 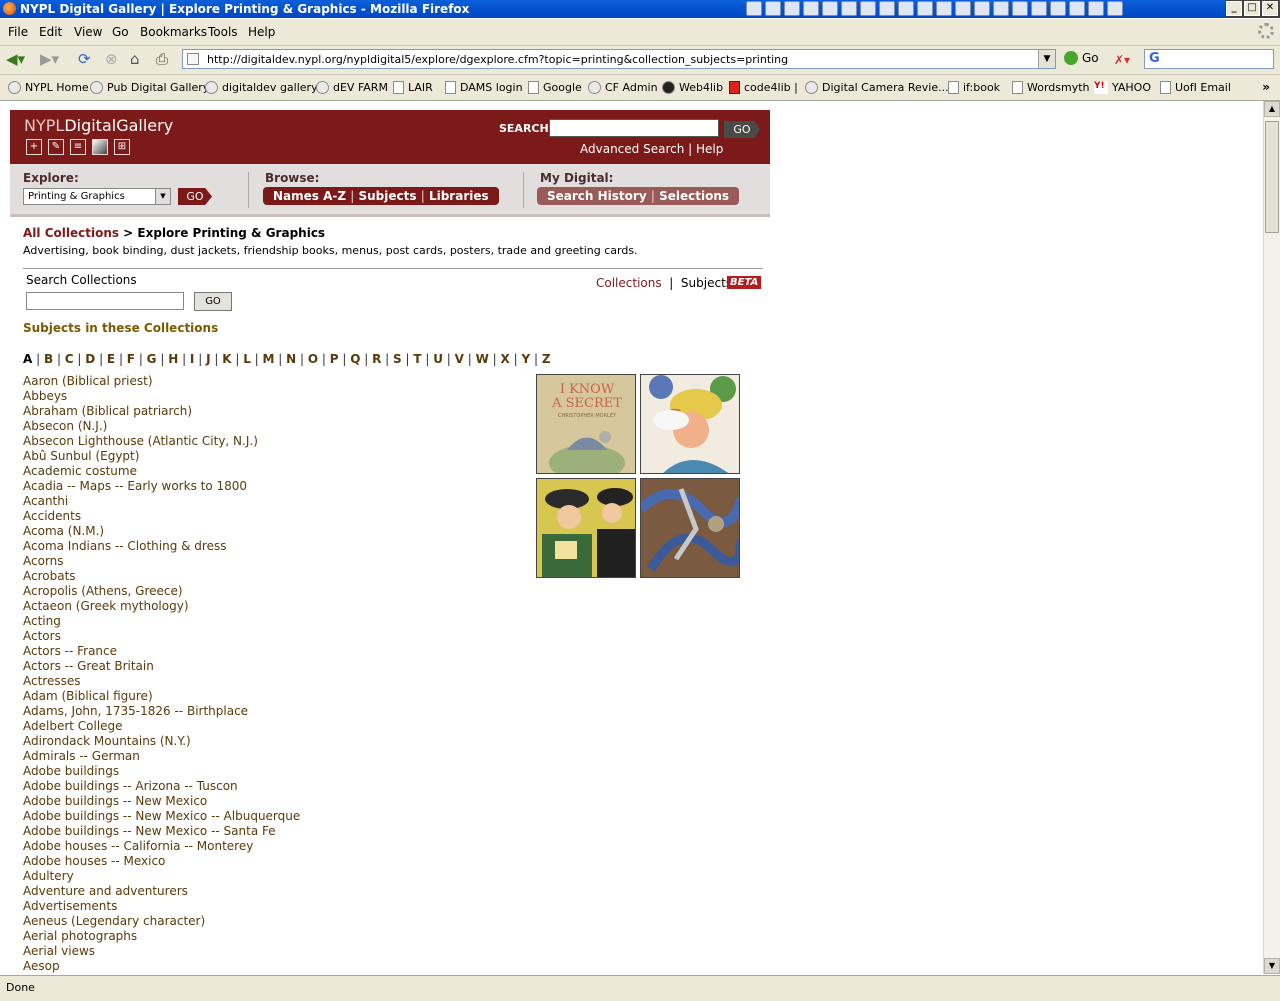 What do you see at coordinates (586, 528) in the screenshot?
I see `thumbnail-poster-people` at bounding box center [586, 528].